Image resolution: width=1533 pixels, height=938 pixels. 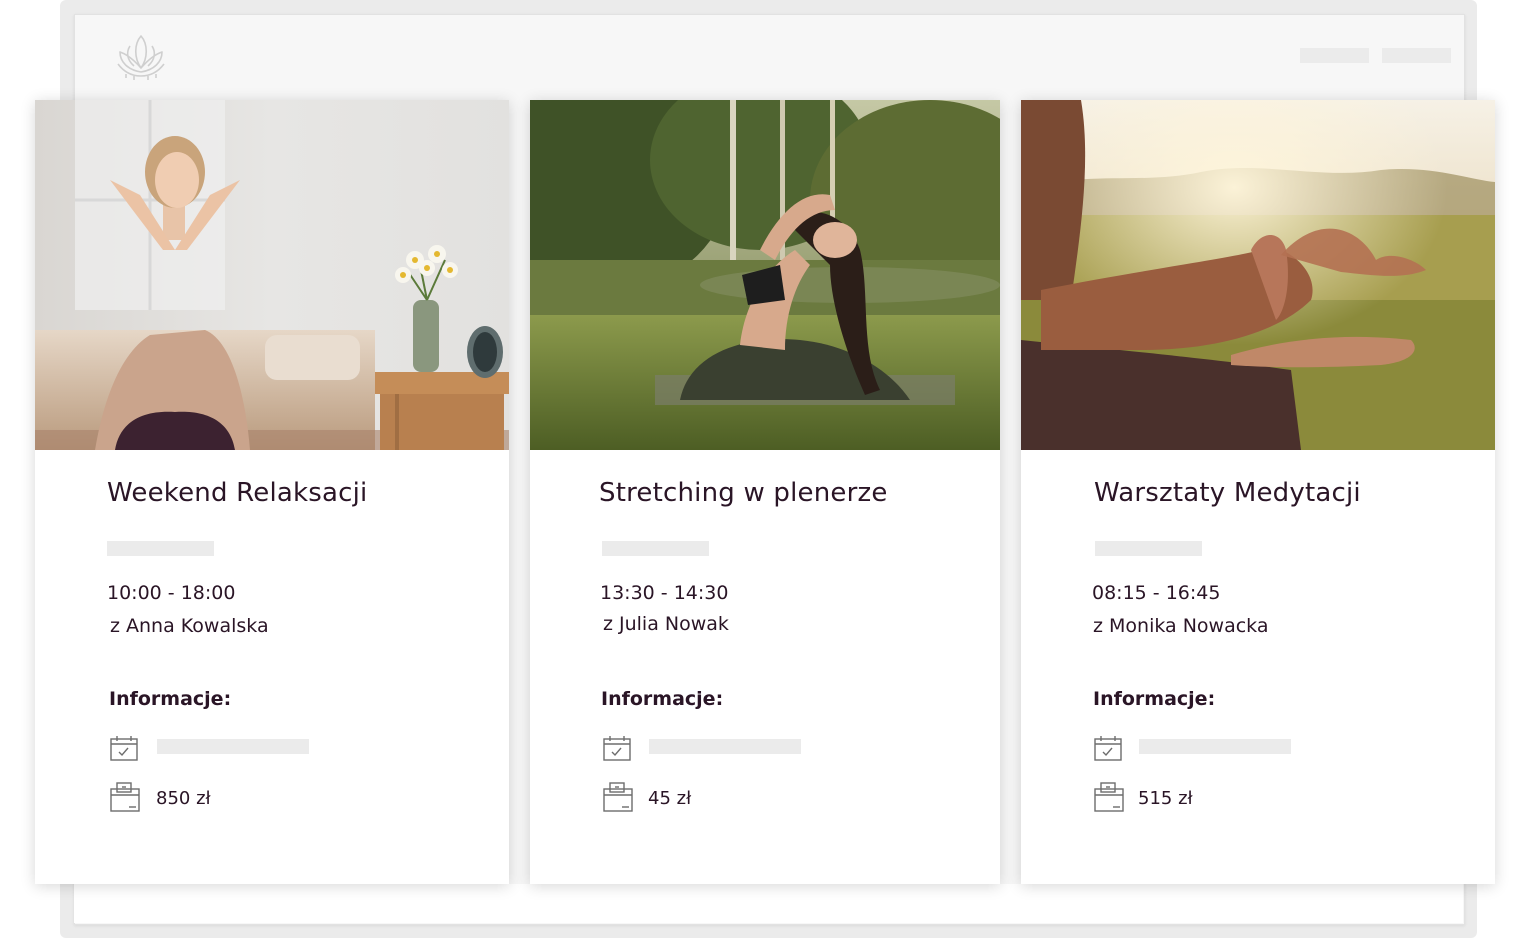 What do you see at coordinates (743, 493) in the screenshot?
I see `event-title: Stretching w plenerze` at bounding box center [743, 493].